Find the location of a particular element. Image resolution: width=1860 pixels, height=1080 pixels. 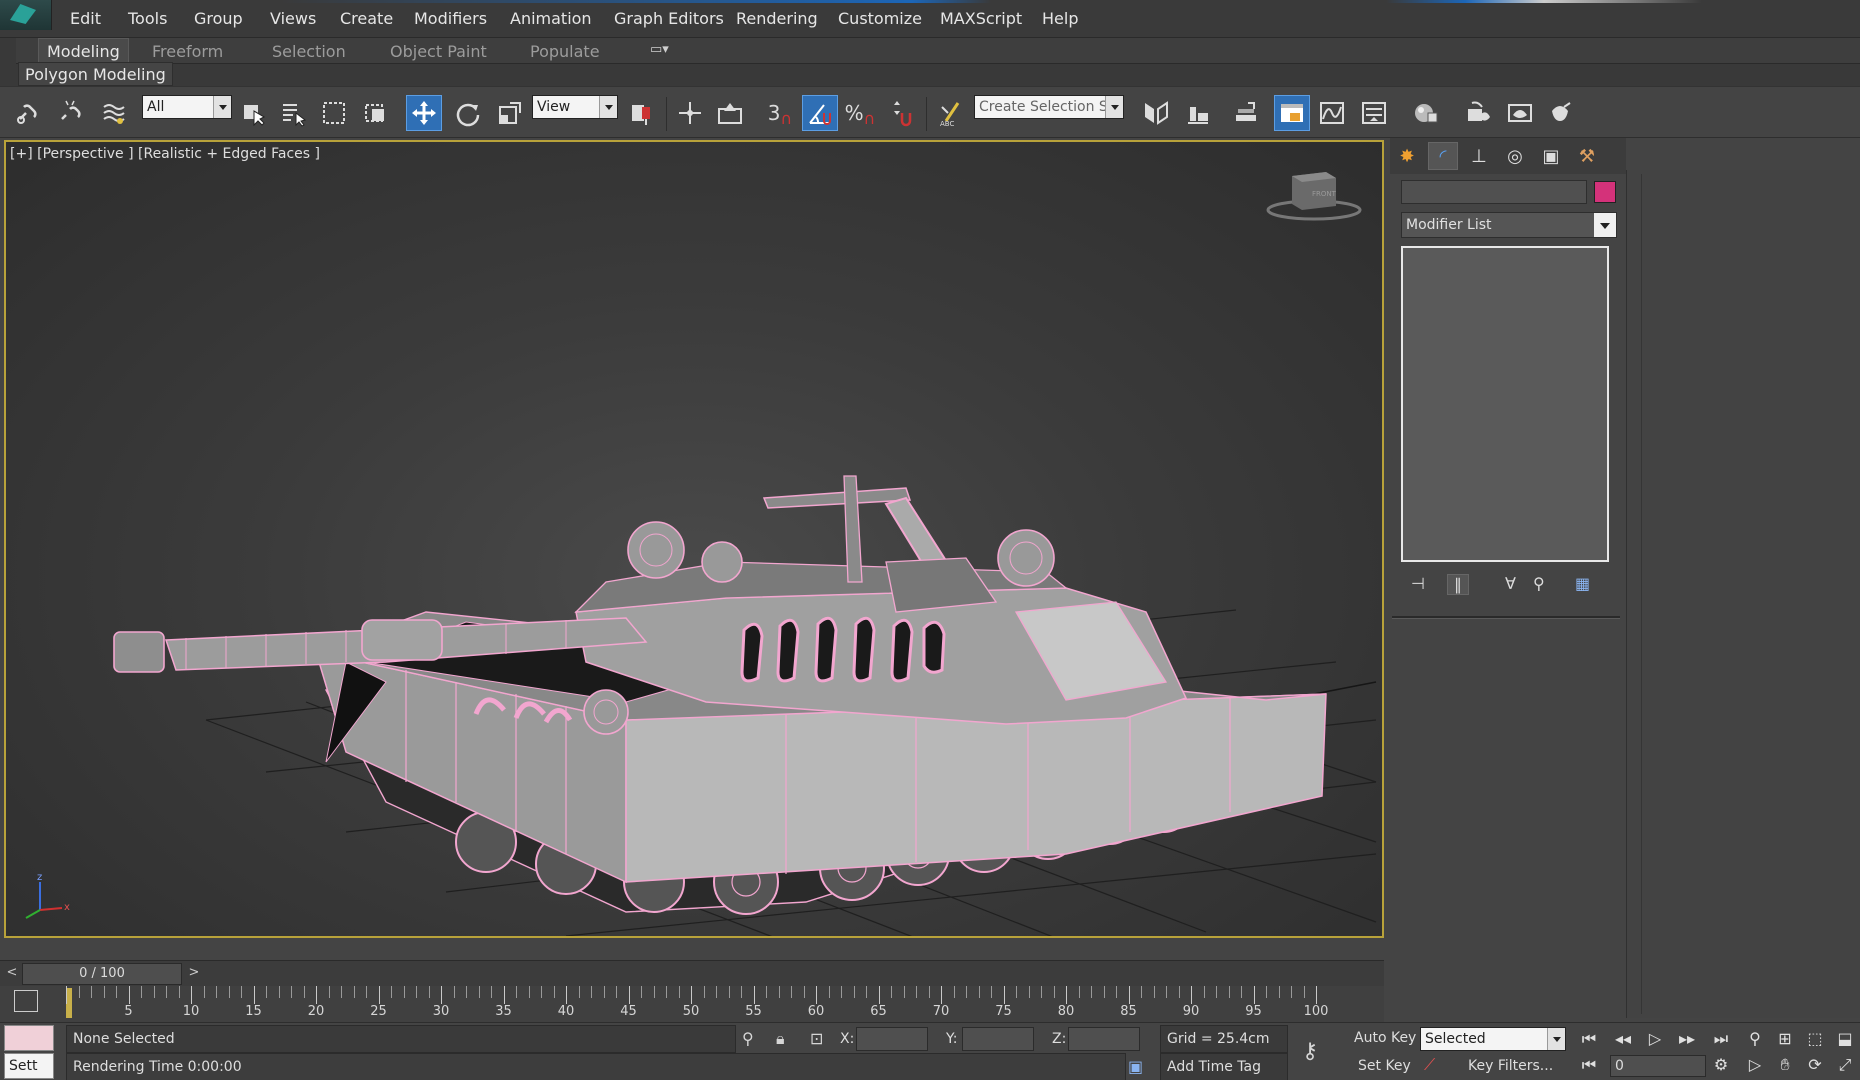

time-configuration-icon: ⚙ is located at coordinates (1721, 1065).